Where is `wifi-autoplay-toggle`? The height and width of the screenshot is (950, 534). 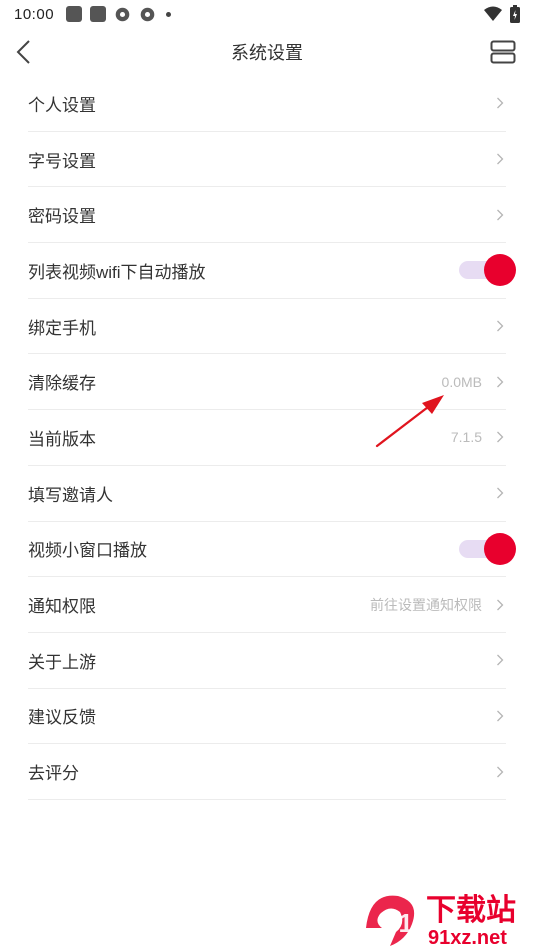 wifi-autoplay-toggle is located at coordinates (488, 270).